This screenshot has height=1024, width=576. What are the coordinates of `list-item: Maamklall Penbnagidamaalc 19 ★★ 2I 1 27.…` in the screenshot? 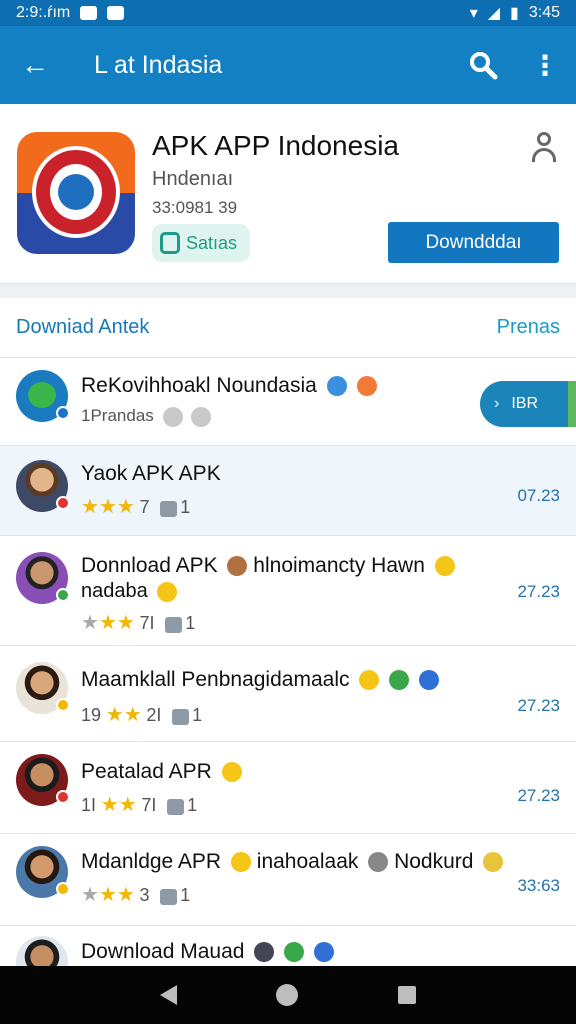 It's located at (288, 694).